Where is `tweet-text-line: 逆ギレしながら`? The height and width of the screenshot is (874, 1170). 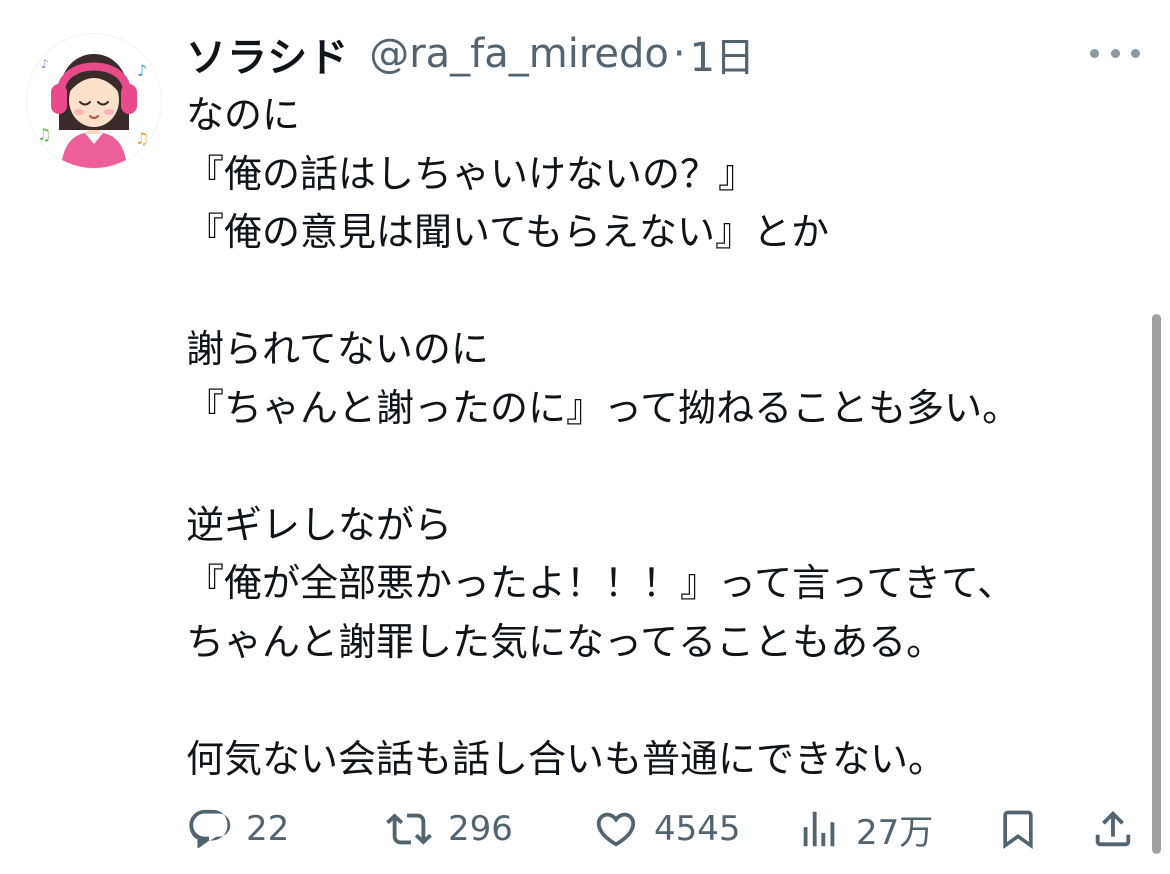 tweet-text-line: 逆ギレしながら is located at coordinates (319, 524).